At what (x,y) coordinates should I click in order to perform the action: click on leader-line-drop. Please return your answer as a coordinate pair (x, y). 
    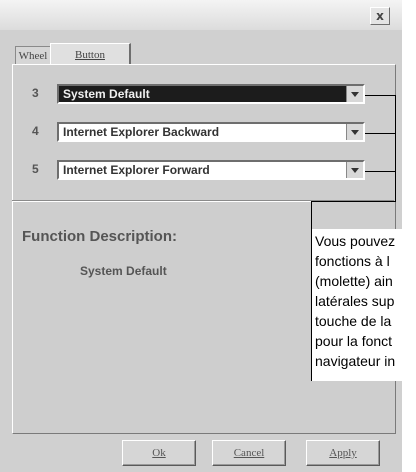
    Looking at the image, I should click on (311, 215).